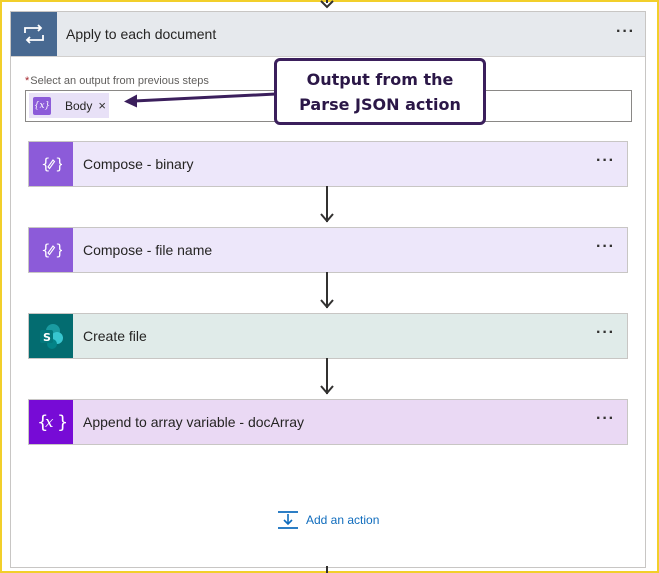 This screenshot has height=573, width=659. What do you see at coordinates (200, 100) in the screenshot?
I see `callout-arrow-icon` at bounding box center [200, 100].